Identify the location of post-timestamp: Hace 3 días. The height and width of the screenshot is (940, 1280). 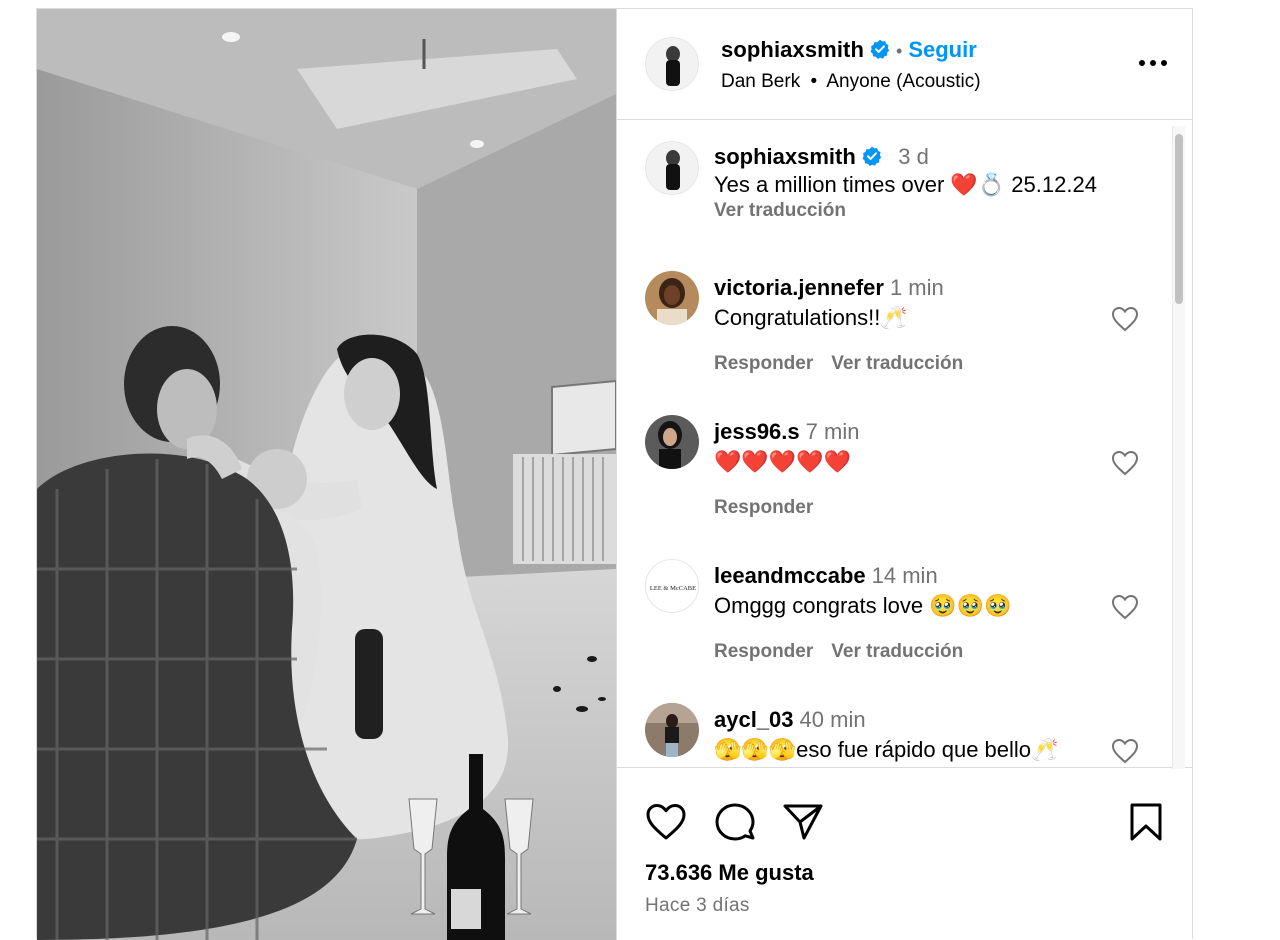
(697, 906).